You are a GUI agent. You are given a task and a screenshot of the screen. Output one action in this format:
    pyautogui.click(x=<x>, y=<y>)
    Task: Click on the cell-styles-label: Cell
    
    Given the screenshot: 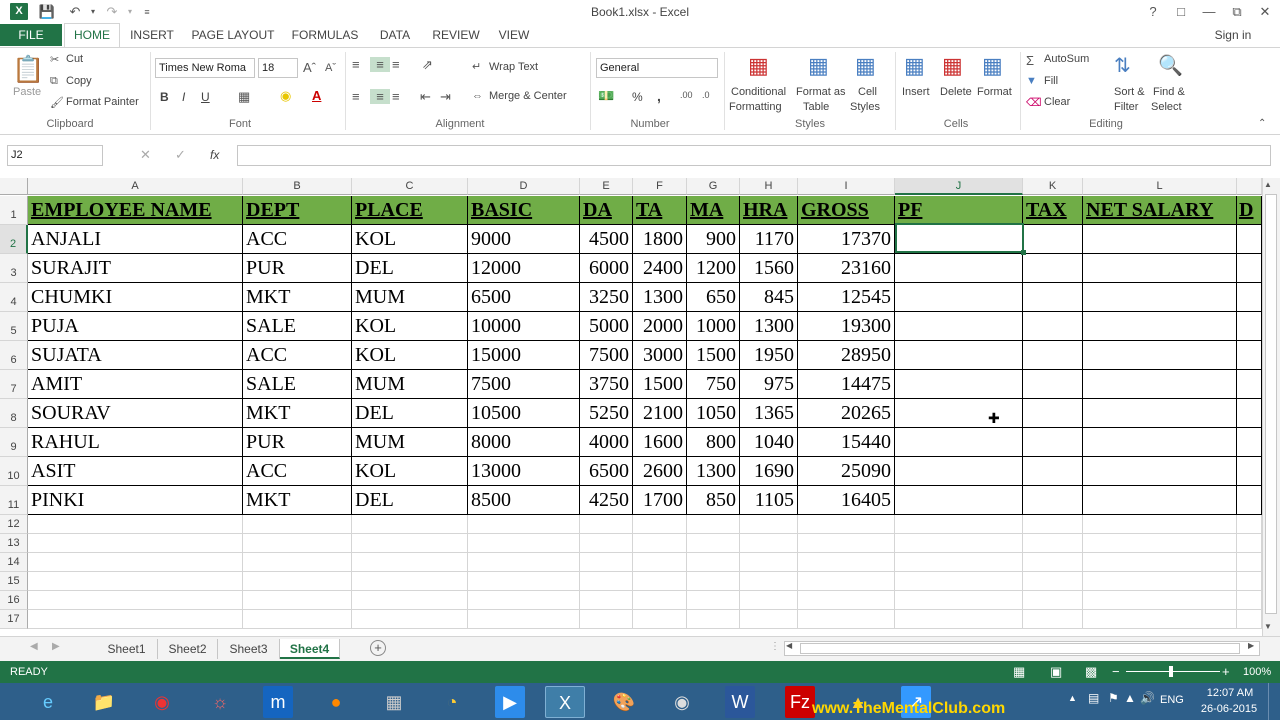 What is the action you would take?
    pyautogui.click(x=867, y=92)
    